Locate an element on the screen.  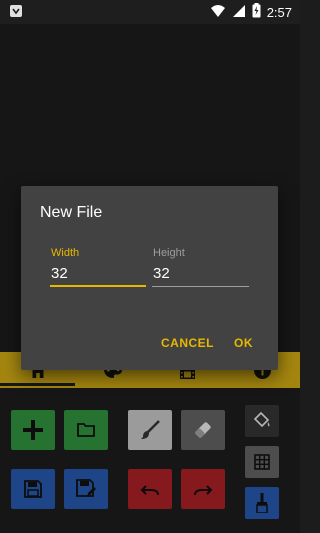
width-input is located at coordinates (98, 273).